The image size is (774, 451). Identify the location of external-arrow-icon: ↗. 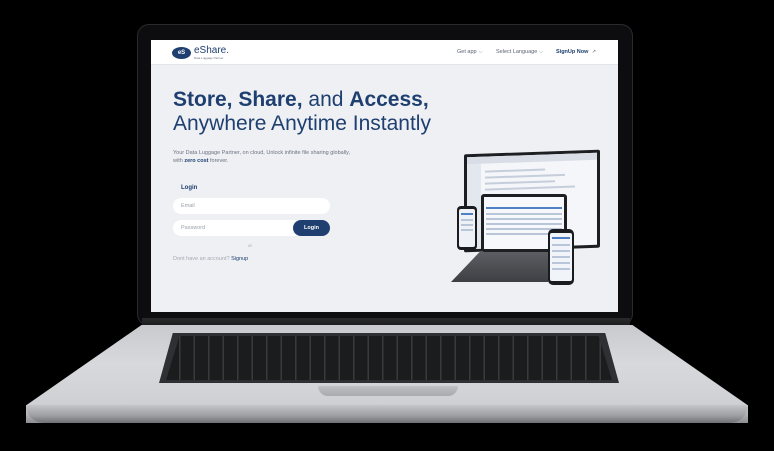
(594, 52).